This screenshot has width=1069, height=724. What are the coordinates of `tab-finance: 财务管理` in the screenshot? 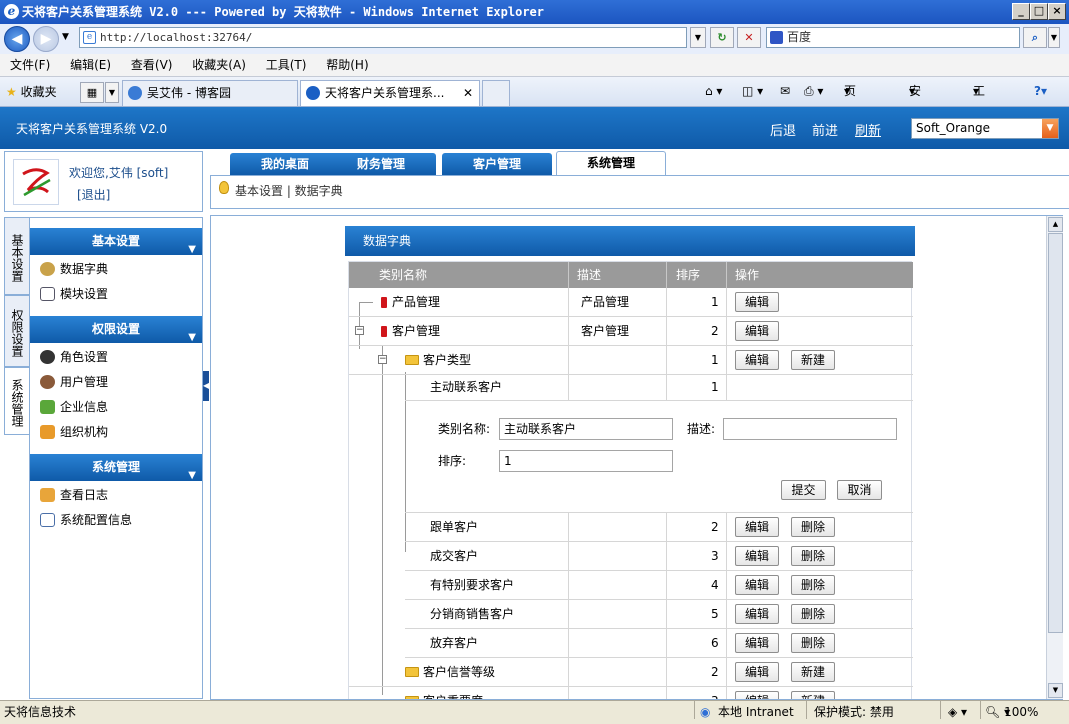 It's located at (381, 164).